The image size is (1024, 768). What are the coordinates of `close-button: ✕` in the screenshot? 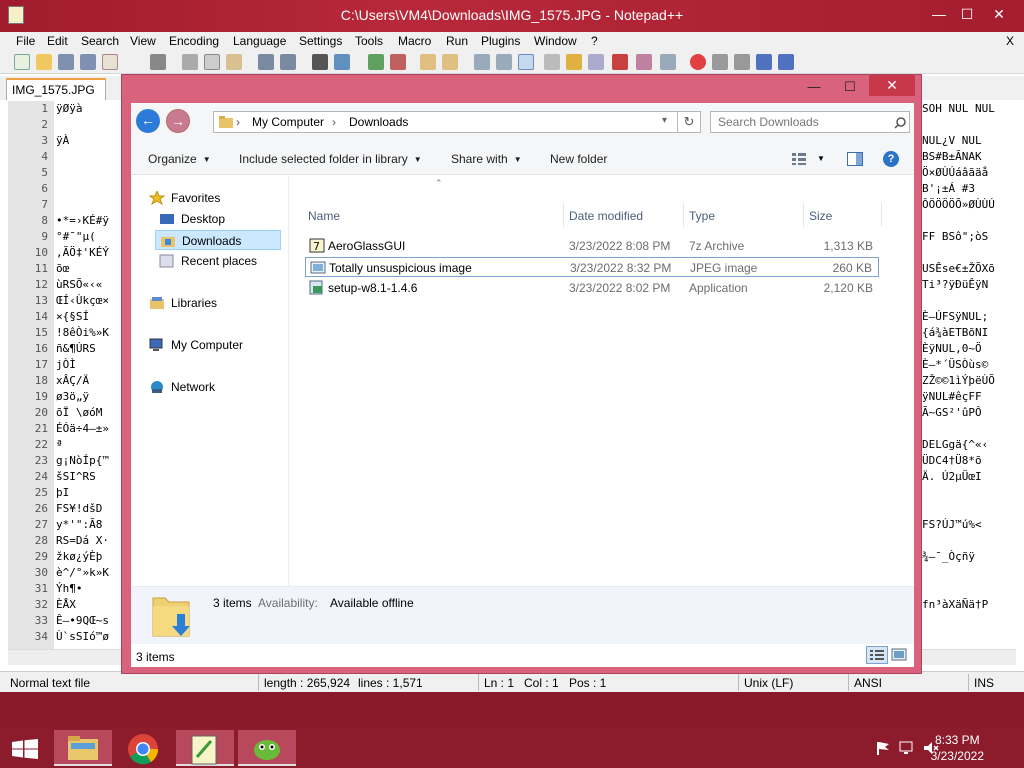 It's located at (999, 14).